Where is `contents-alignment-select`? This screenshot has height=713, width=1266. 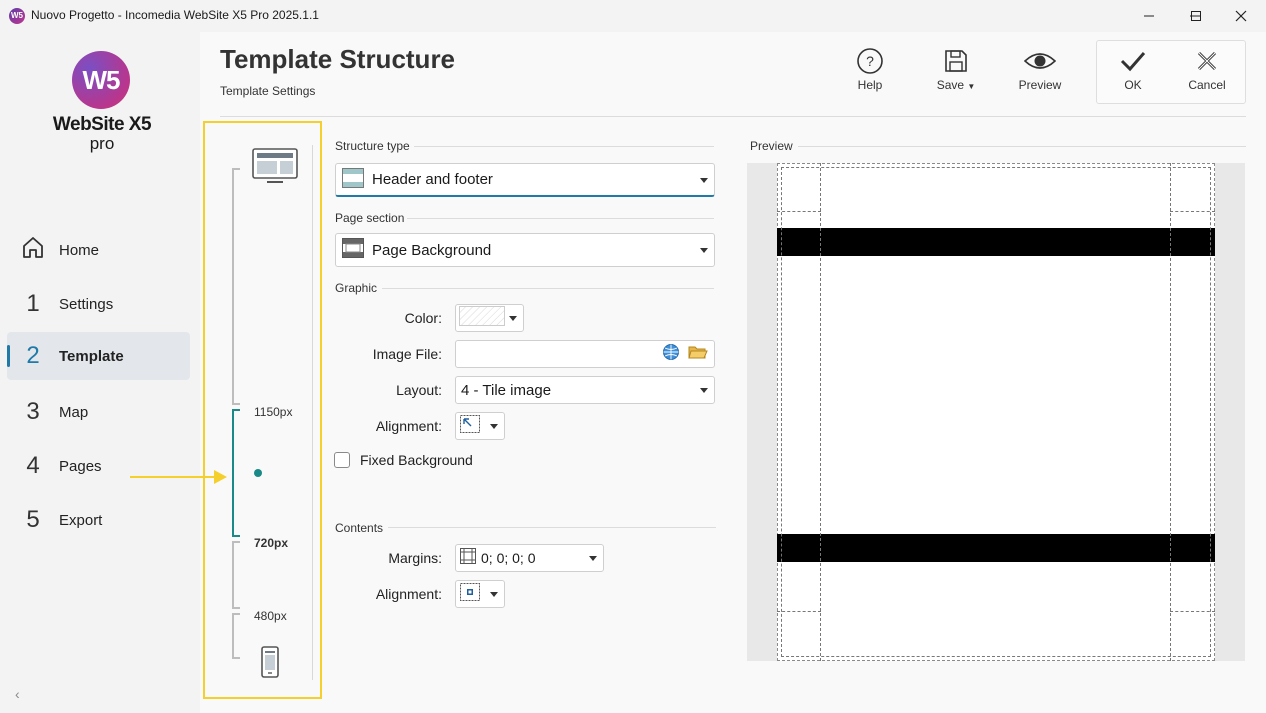
contents-alignment-select is located at coordinates (480, 594).